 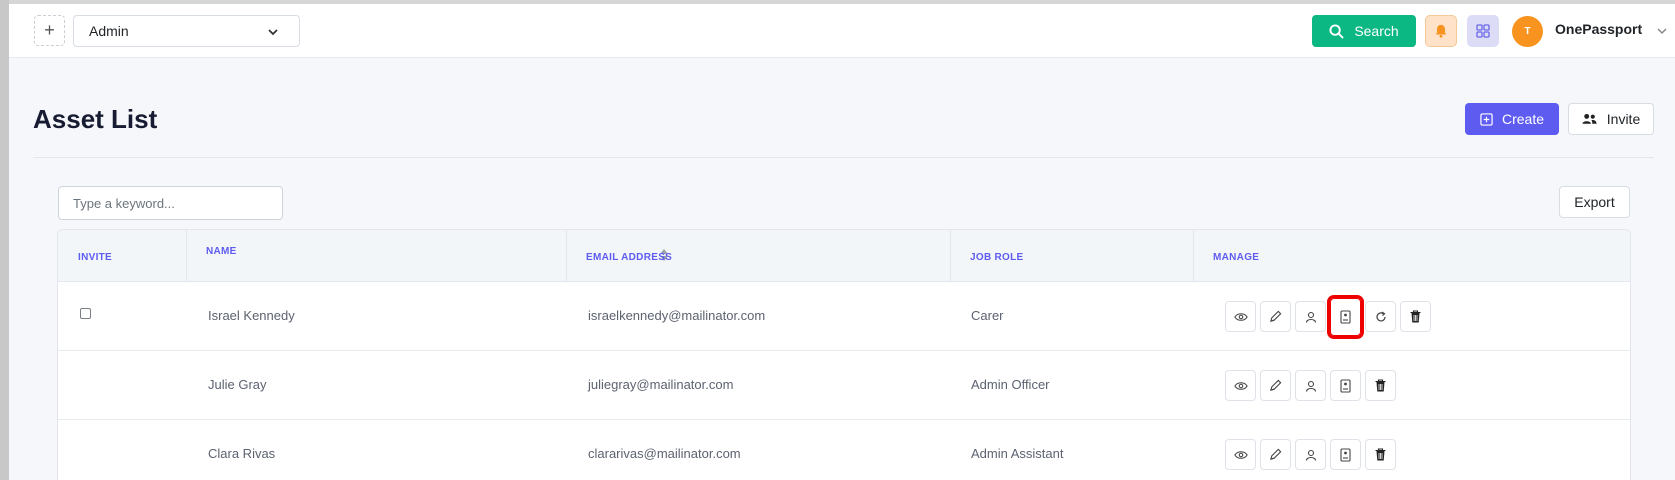 I want to click on row-job-role: Admin Assistant, so click(x=1017, y=453).